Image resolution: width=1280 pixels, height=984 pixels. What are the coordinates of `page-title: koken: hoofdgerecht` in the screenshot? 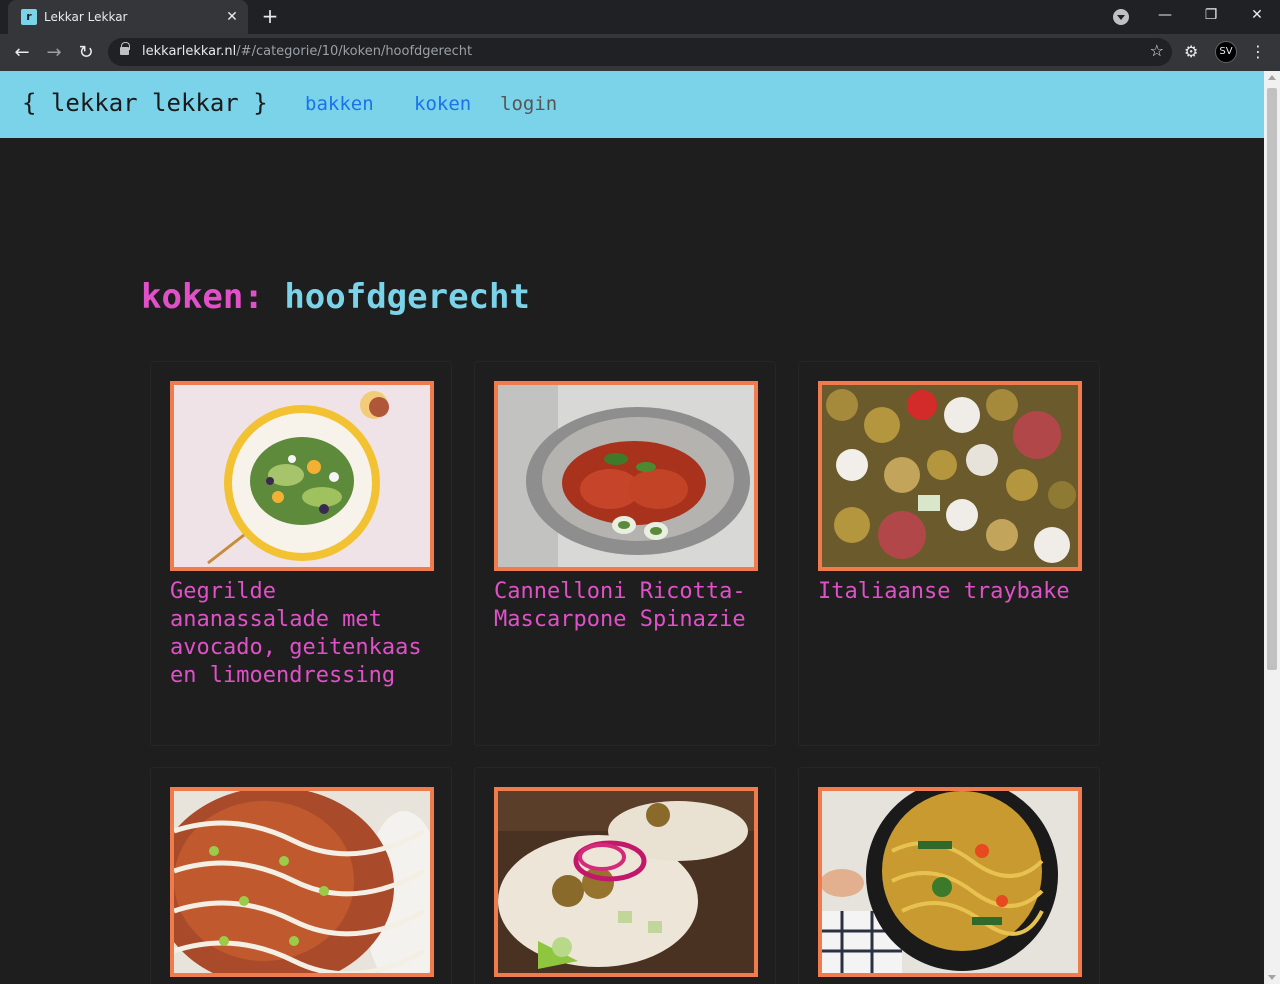 It's located at (335, 297).